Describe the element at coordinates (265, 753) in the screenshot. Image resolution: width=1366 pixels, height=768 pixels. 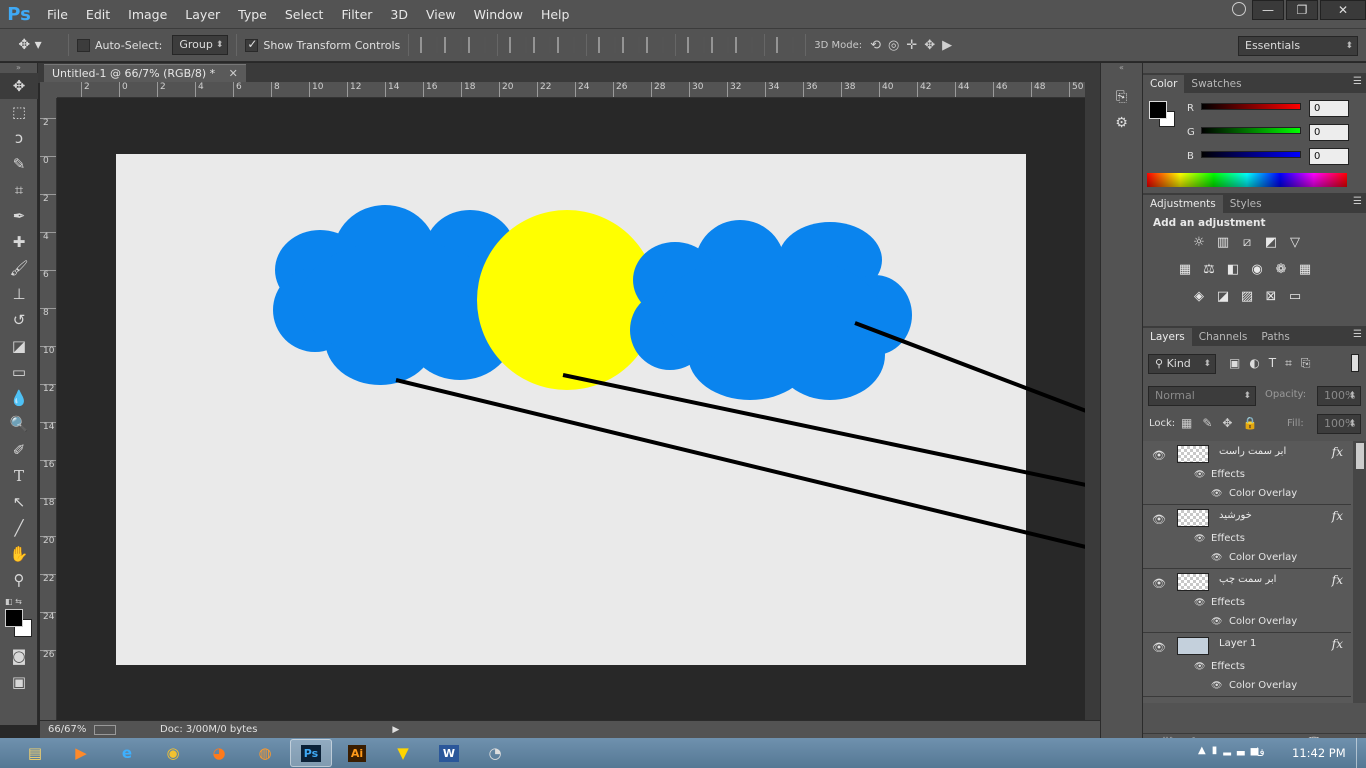
I see `blender-icon: ◍` at that location.